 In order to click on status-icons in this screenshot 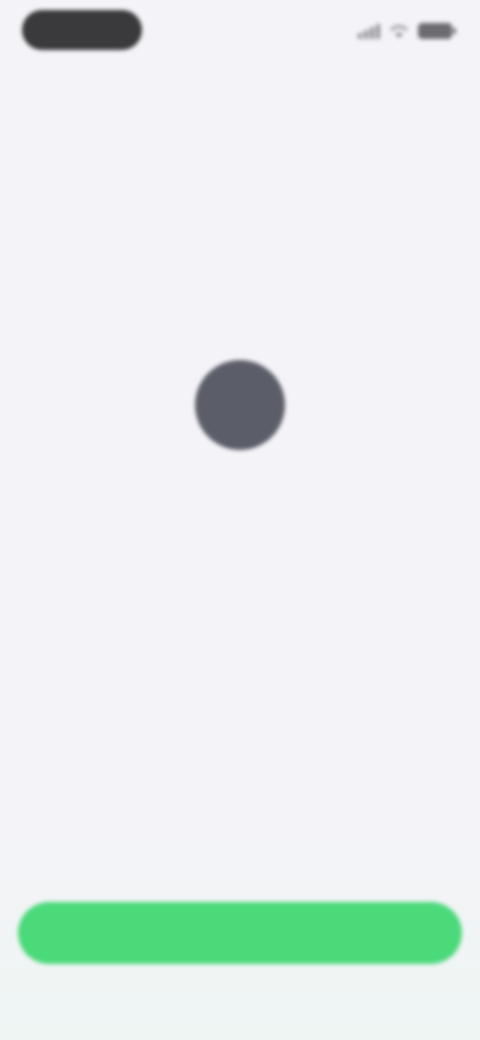, I will do `click(407, 31)`.